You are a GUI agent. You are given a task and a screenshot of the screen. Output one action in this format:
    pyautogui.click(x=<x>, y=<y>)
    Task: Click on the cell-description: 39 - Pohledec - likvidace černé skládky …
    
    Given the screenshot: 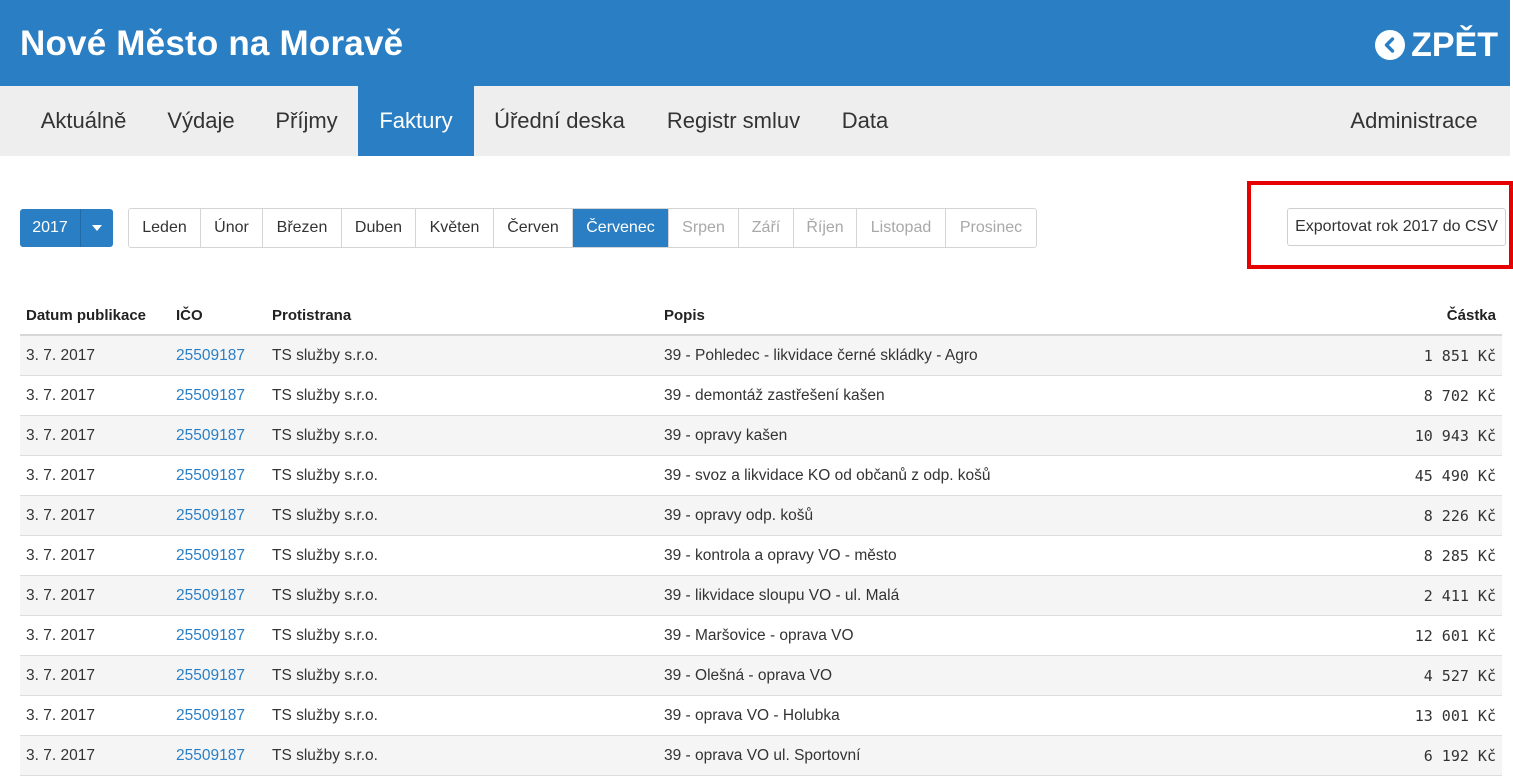 What is the action you would take?
    pyautogui.click(x=989, y=355)
    